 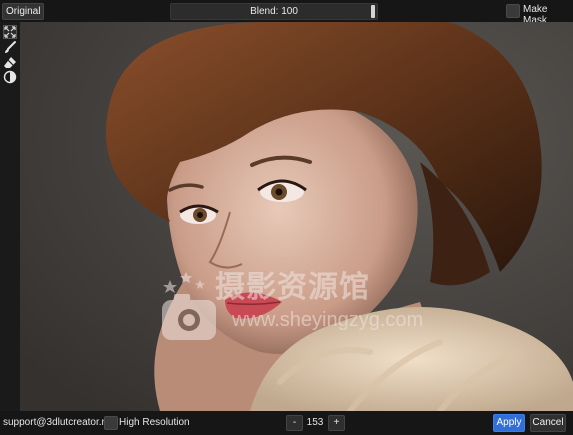 What do you see at coordinates (328, 320) in the screenshot?
I see `watermark-url: www.sheyingzyg.com` at bounding box center [328, 320].